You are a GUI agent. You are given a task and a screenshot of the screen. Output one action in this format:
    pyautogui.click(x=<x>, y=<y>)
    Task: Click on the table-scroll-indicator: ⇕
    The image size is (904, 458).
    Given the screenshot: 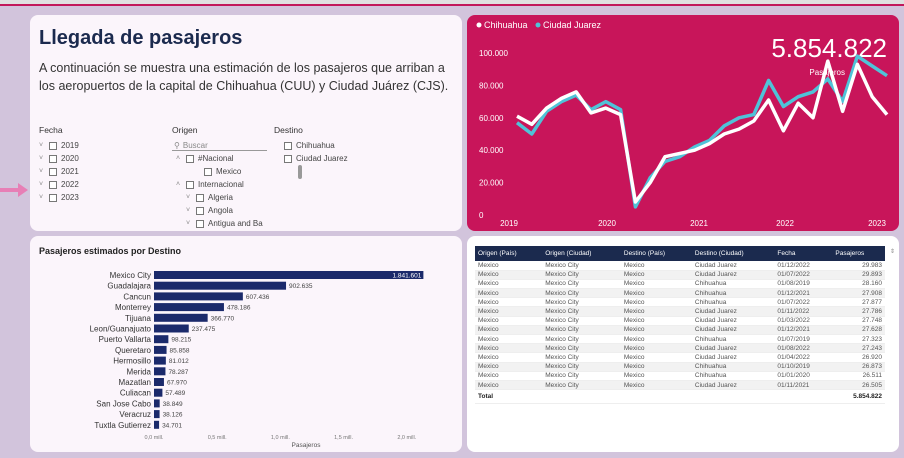 What is the action you would take?
    pyautogui.click(x=892, y=251)
    